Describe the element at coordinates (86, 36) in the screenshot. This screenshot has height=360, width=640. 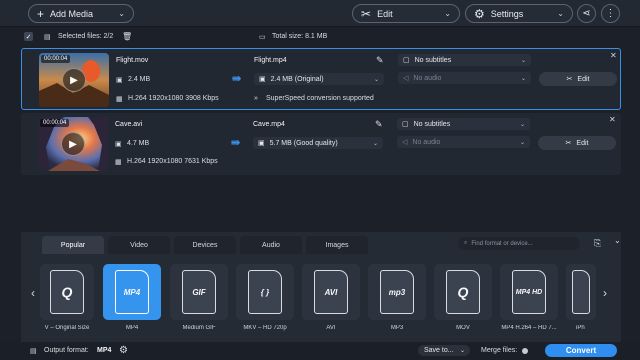
I see `selected-files-label: Selected files: 2/2` at that location.